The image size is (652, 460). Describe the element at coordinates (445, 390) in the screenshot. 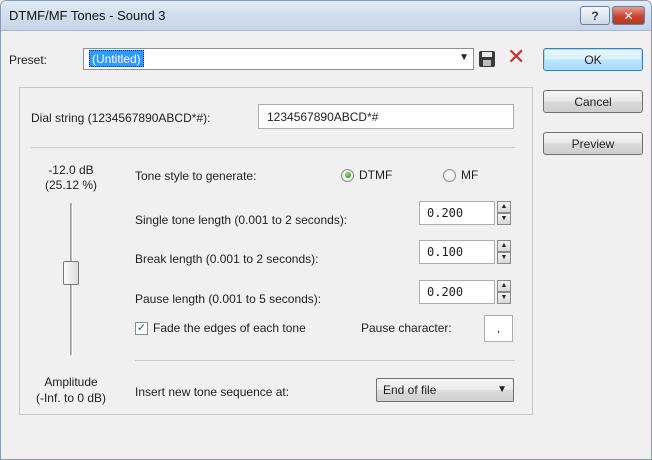

I see `insert-position-select: End of file ▼` at that location.